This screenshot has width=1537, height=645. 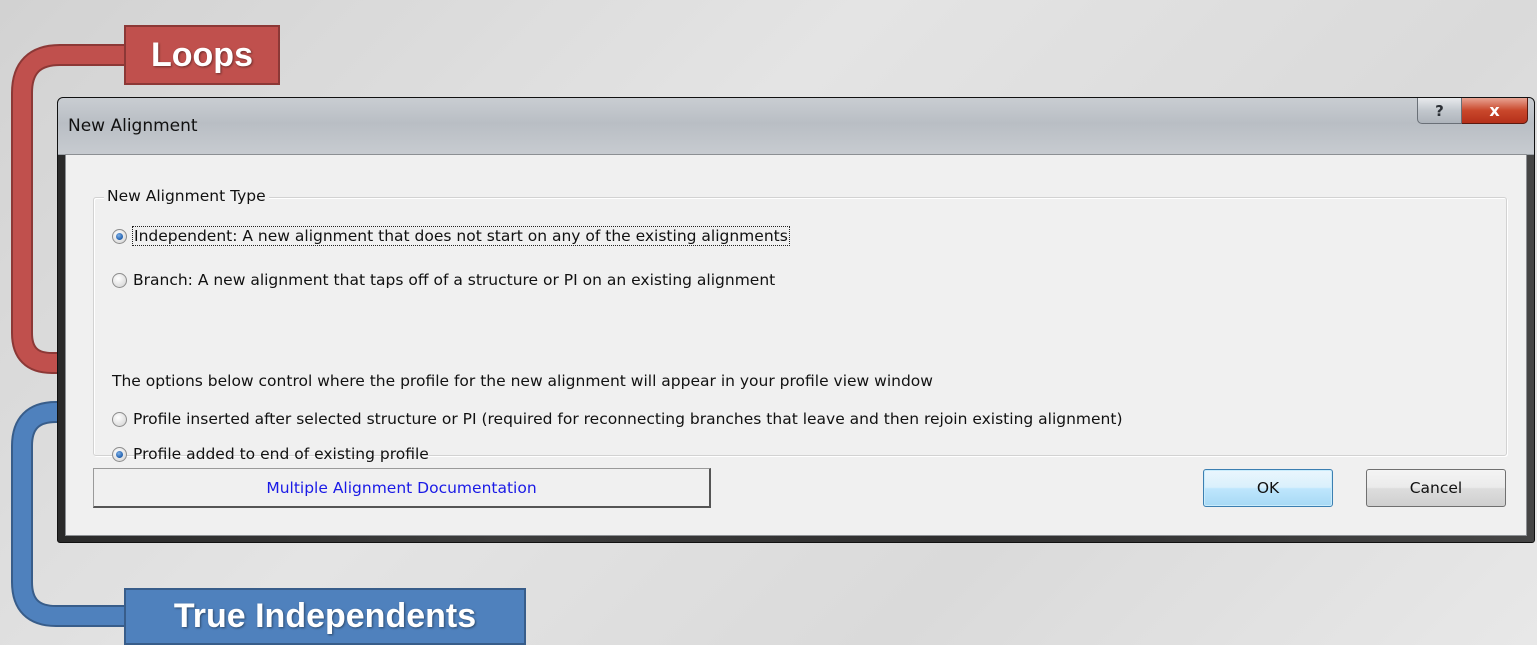 What do you see at coordinates (1268, 488) in the screenshot?
I see `ok-button: OK` at bounding box center [1268, 488].